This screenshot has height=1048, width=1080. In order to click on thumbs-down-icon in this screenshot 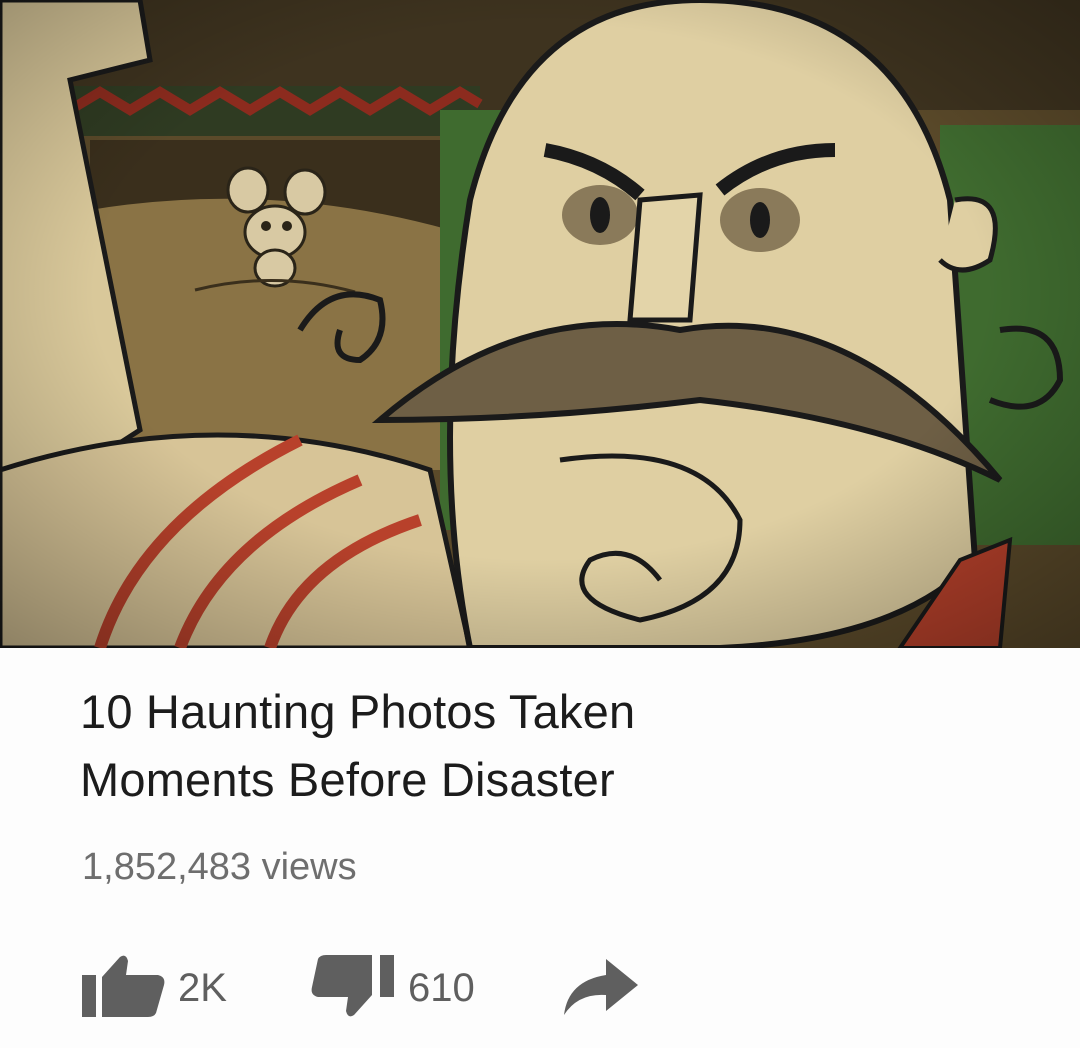, I will do `click(353, 988)`.